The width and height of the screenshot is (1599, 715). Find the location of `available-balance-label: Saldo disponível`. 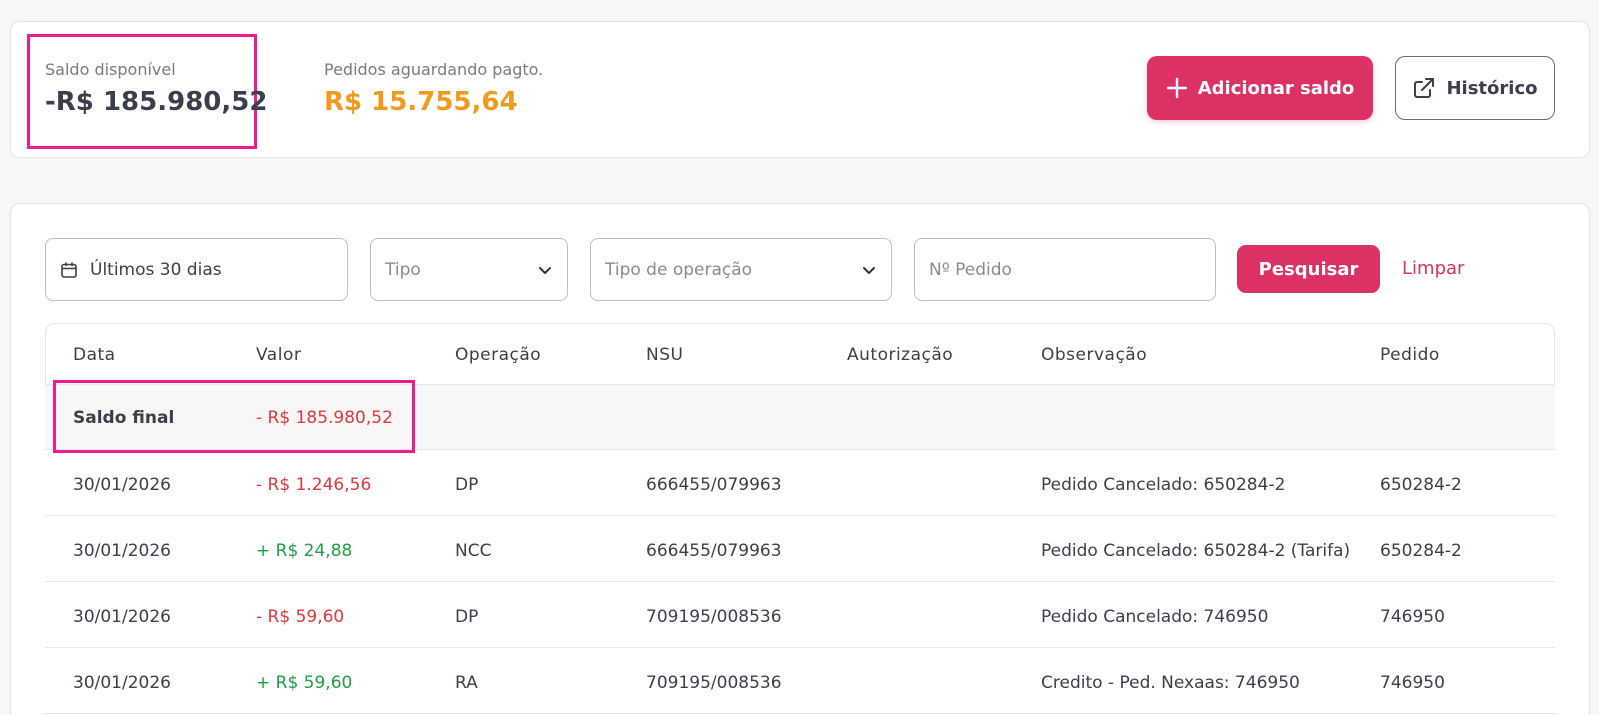

available-balance-label: Saldo disponível is located at coordinates (110, 69).